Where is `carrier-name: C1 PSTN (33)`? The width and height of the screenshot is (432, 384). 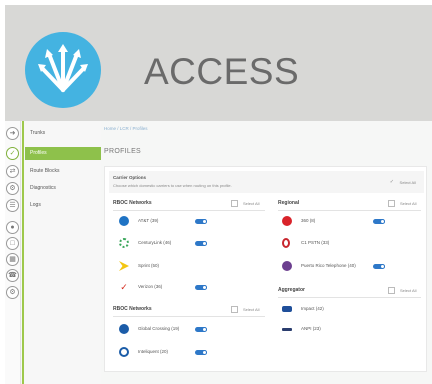
carrier-name: C1 PSTN (33) is located at coordinates (315, 242).